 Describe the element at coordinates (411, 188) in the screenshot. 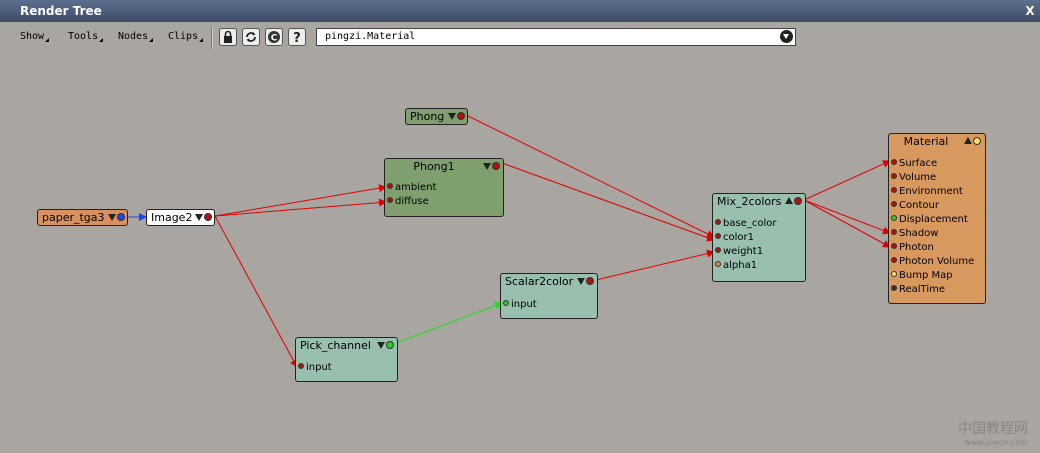

I see `port-ambient: ambient` at that location.